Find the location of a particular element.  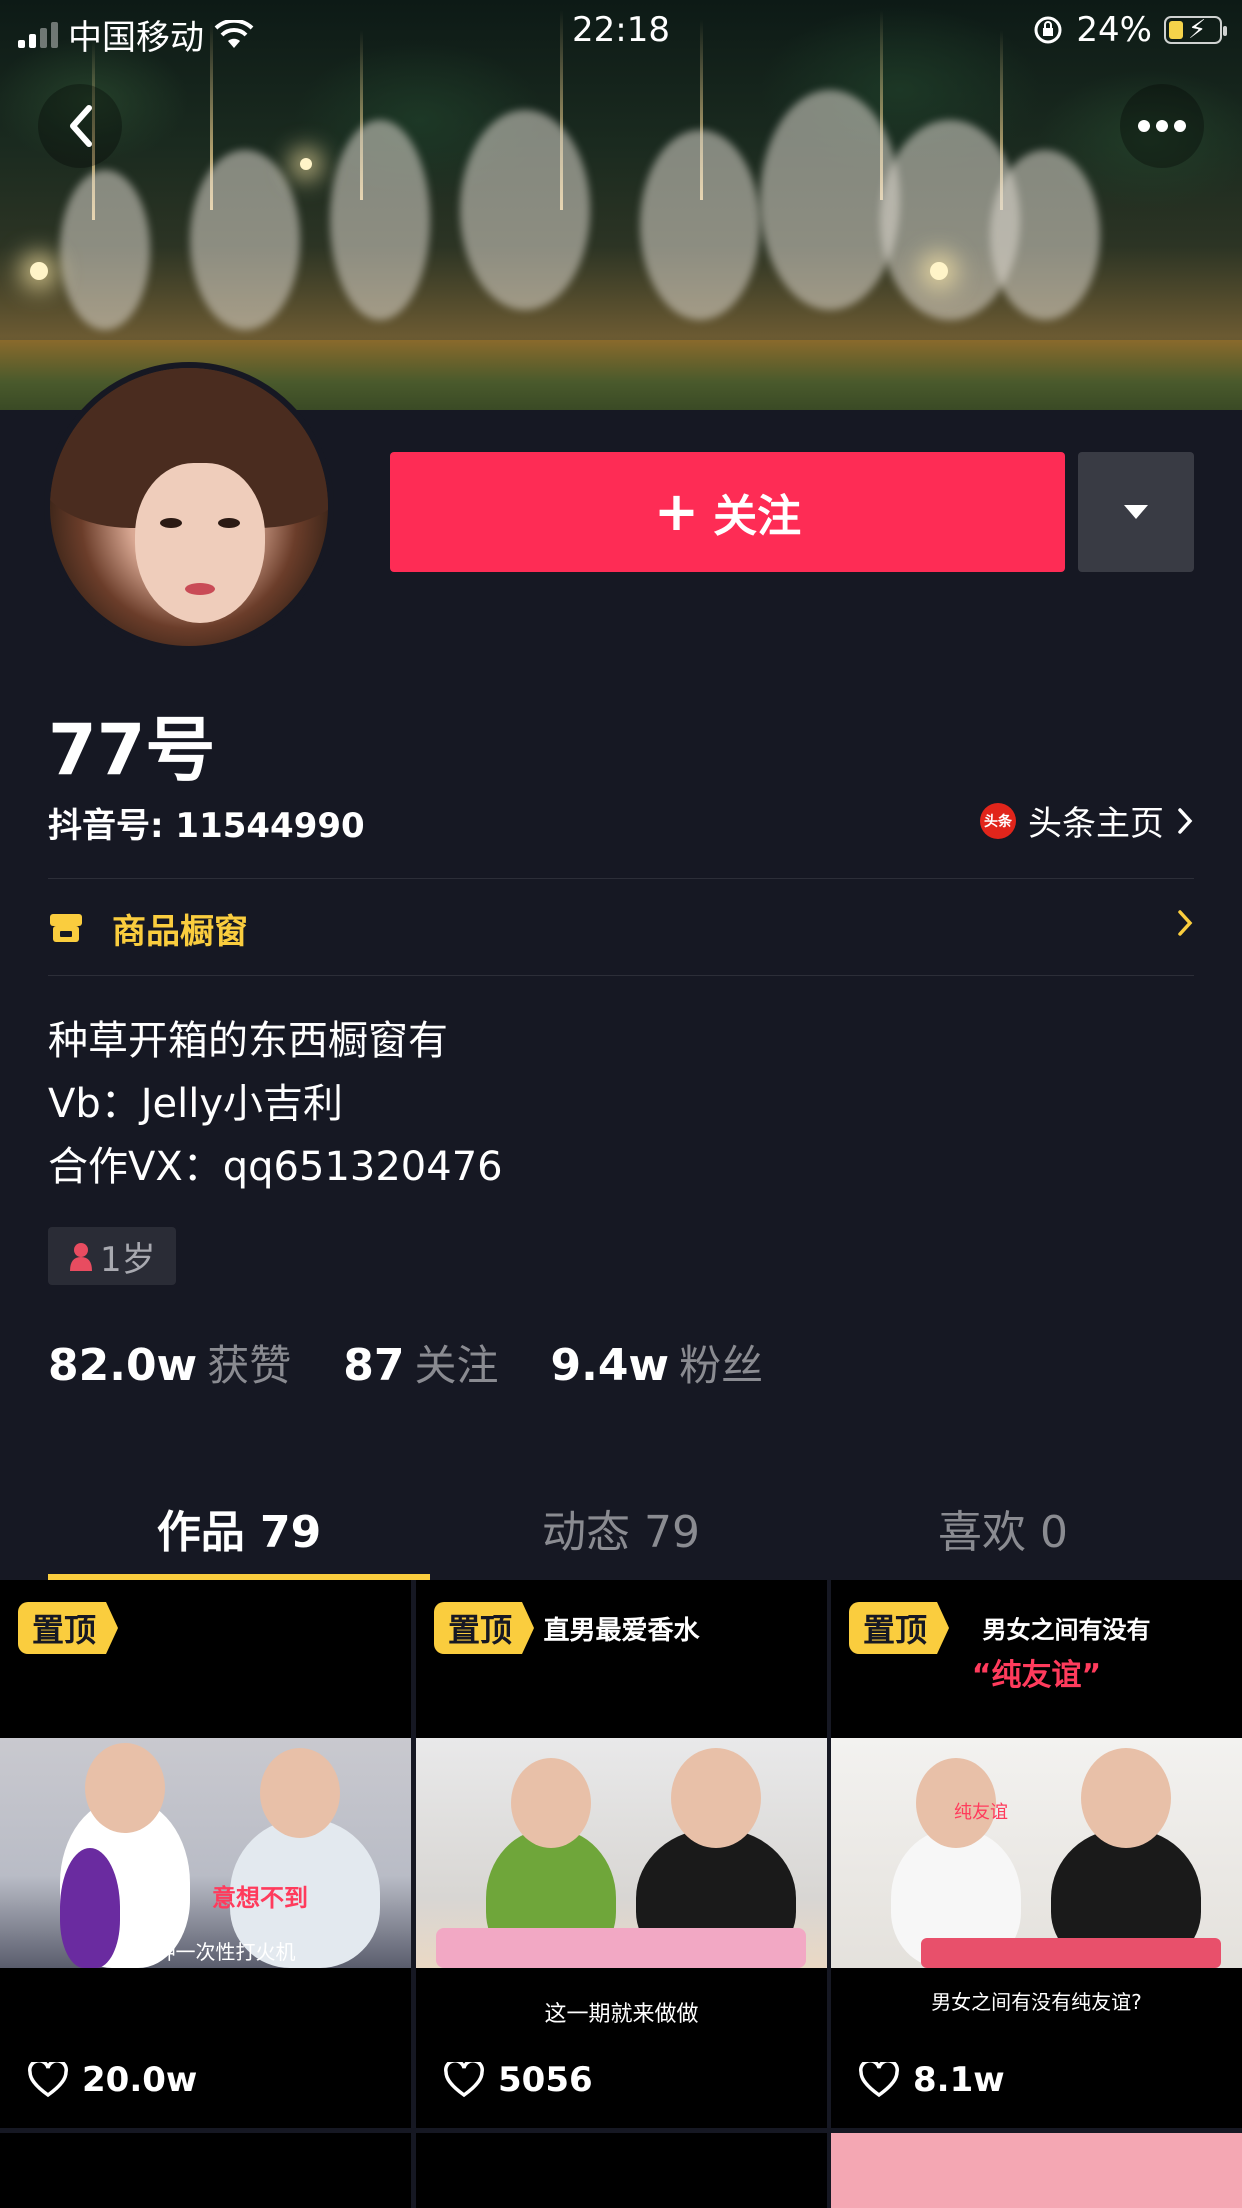

video-subtitle: “纯友谊” is located at coordinates (1036, 1675).